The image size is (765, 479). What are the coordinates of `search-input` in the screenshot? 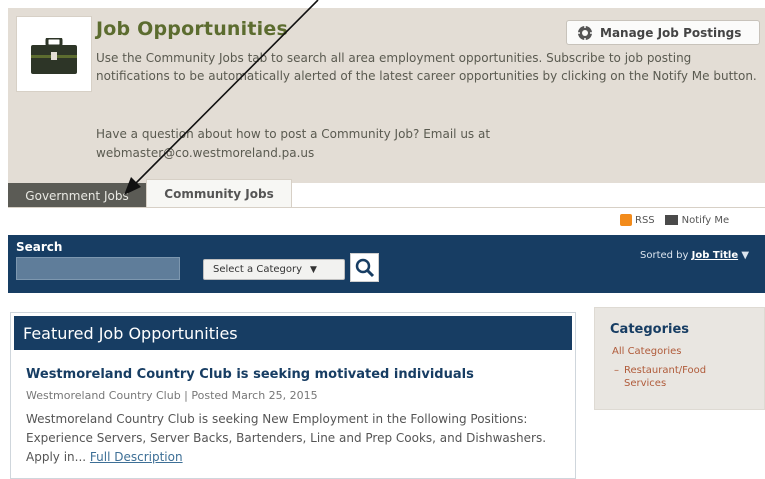 It's located at (98, 268).